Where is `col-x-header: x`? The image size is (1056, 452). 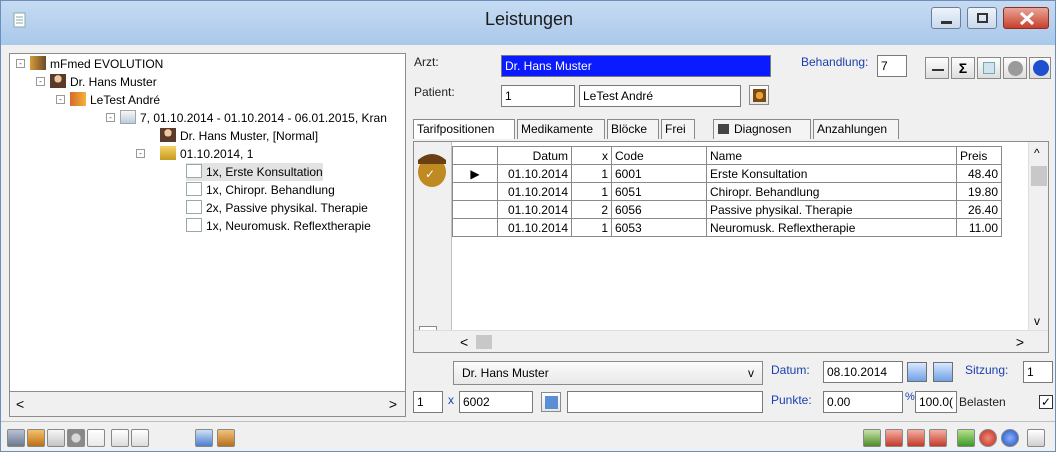 col-x-header: x is located at coordinates (591, 155).